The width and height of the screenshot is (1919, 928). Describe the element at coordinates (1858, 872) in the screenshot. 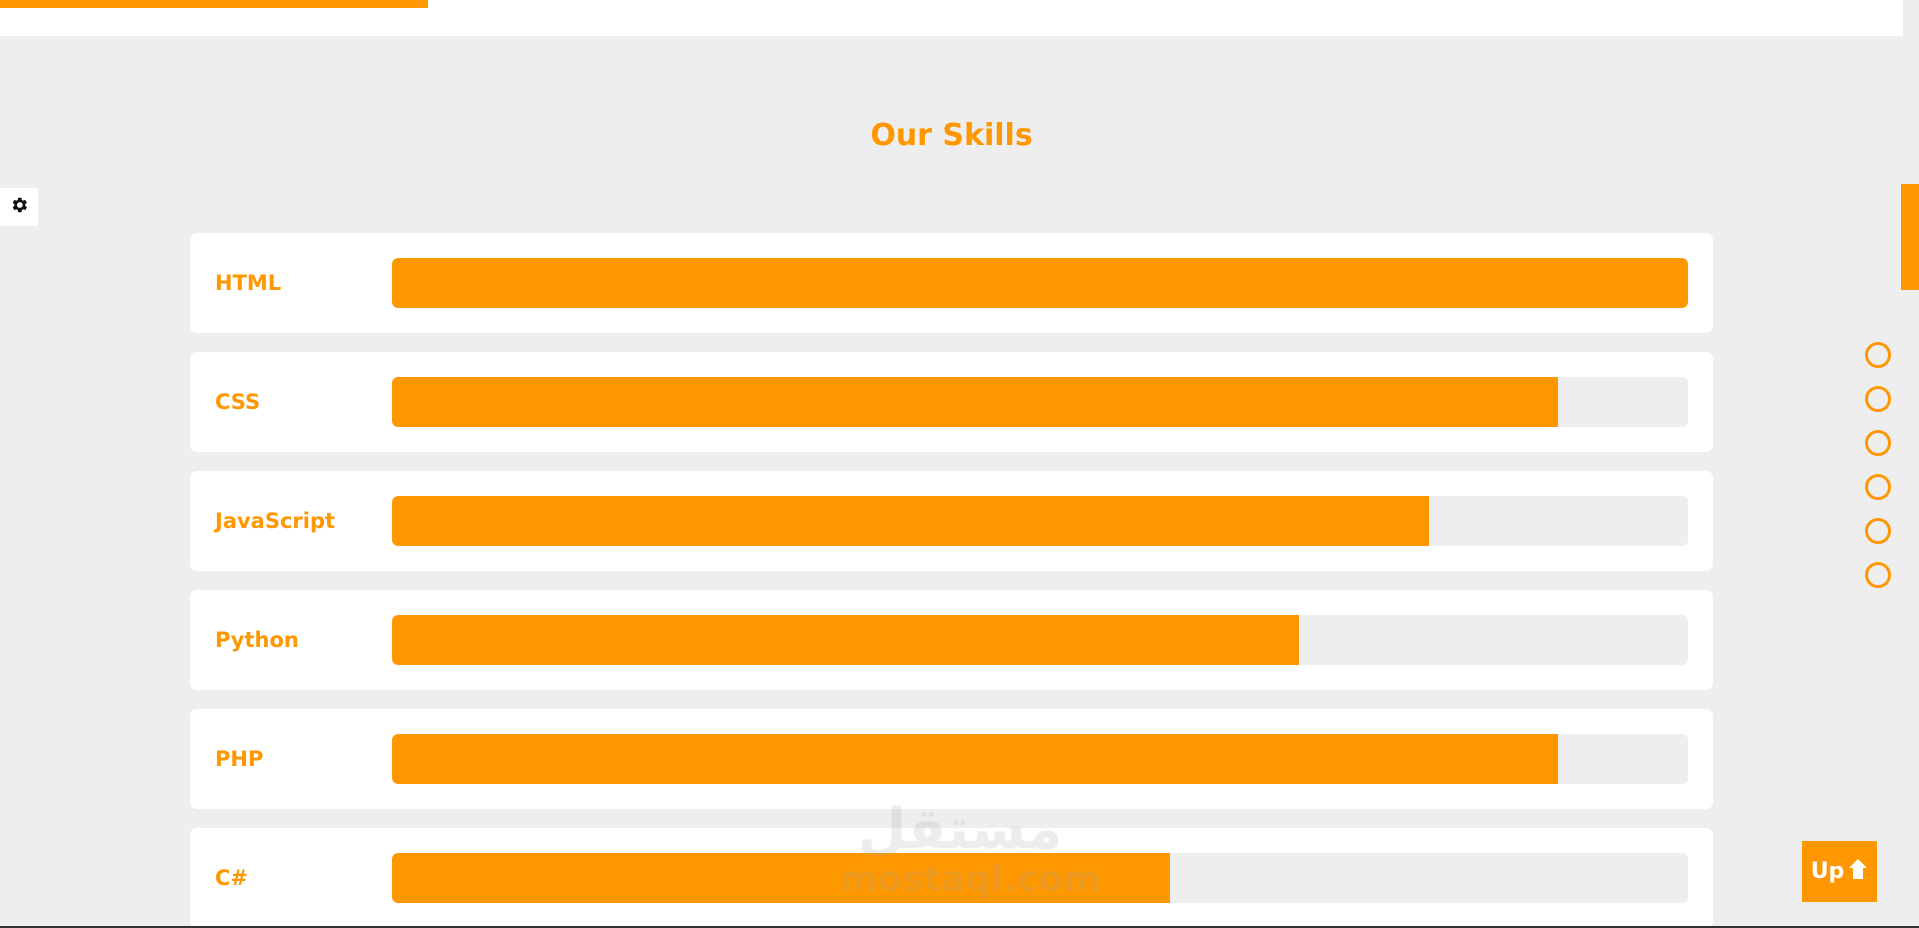

I see `arrow-up-icon` at that location.